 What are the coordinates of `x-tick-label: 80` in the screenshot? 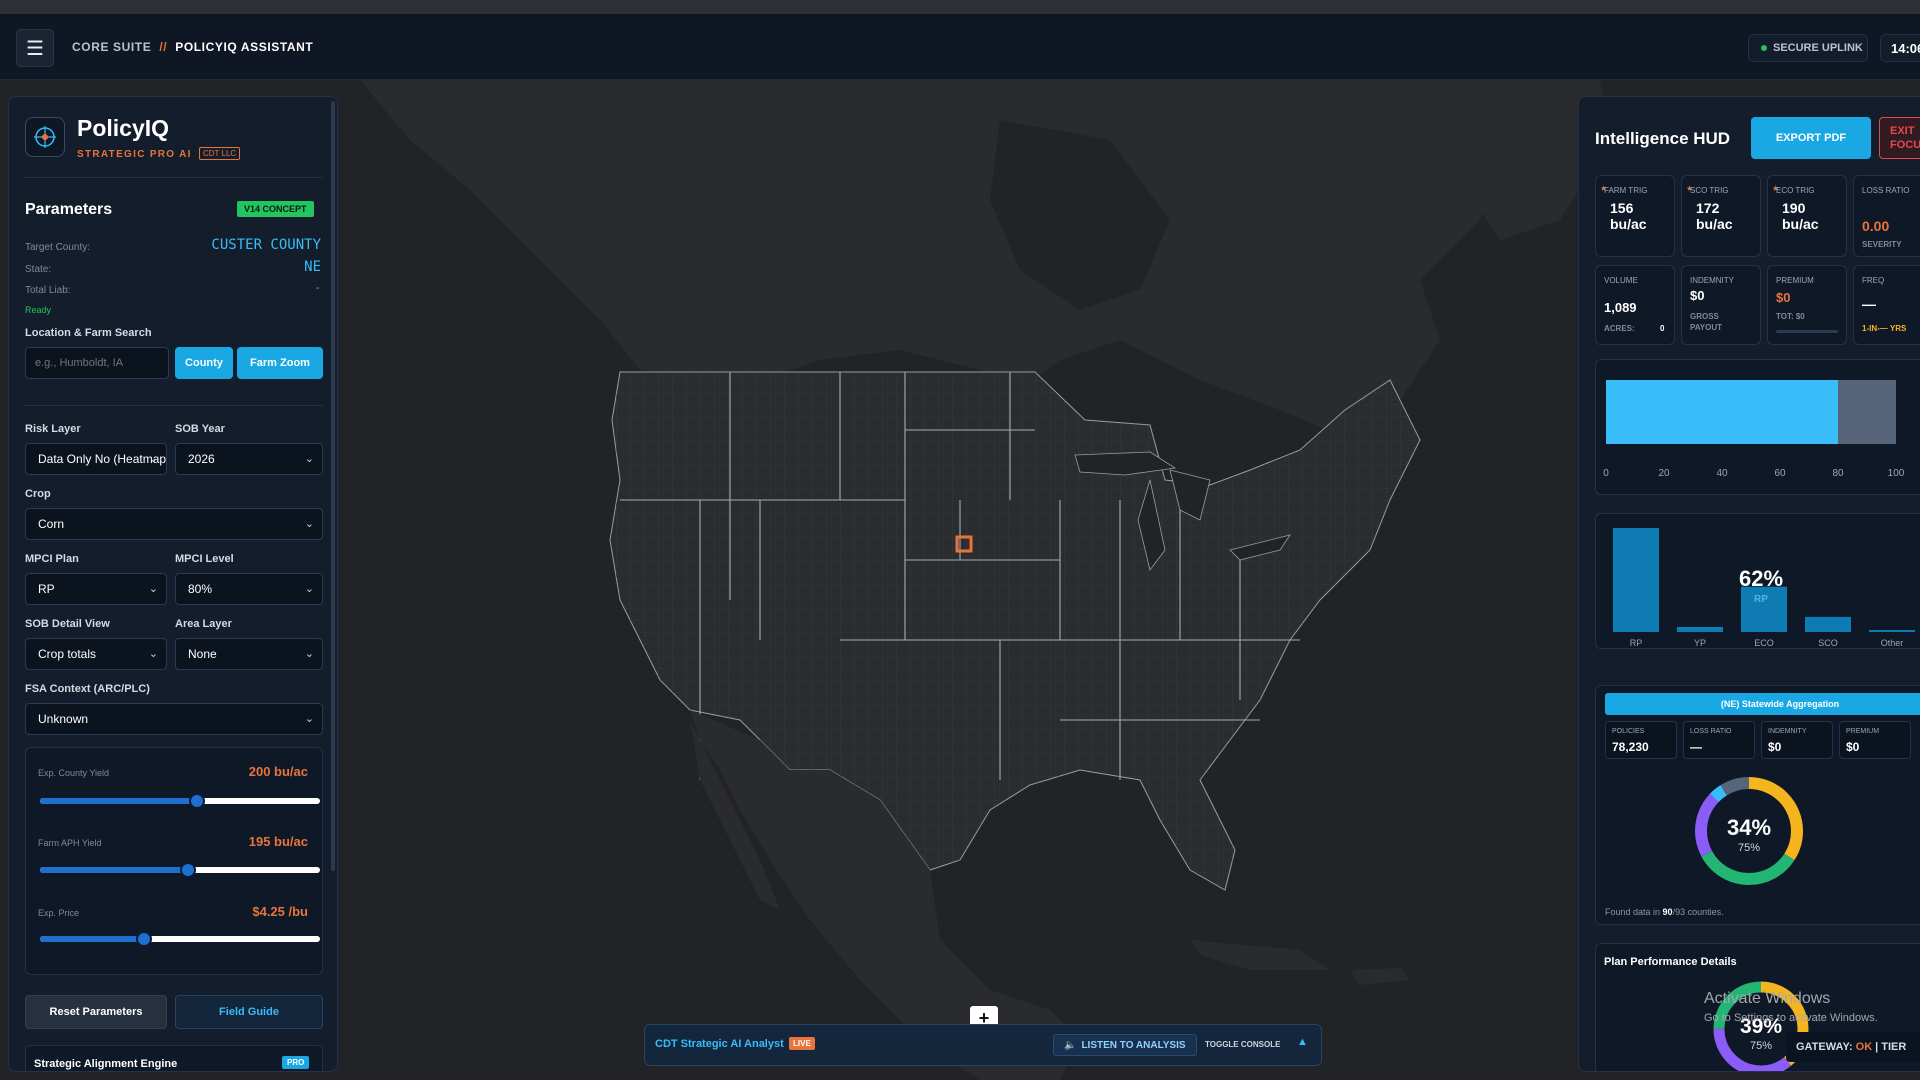 It's located at (1838, 473).